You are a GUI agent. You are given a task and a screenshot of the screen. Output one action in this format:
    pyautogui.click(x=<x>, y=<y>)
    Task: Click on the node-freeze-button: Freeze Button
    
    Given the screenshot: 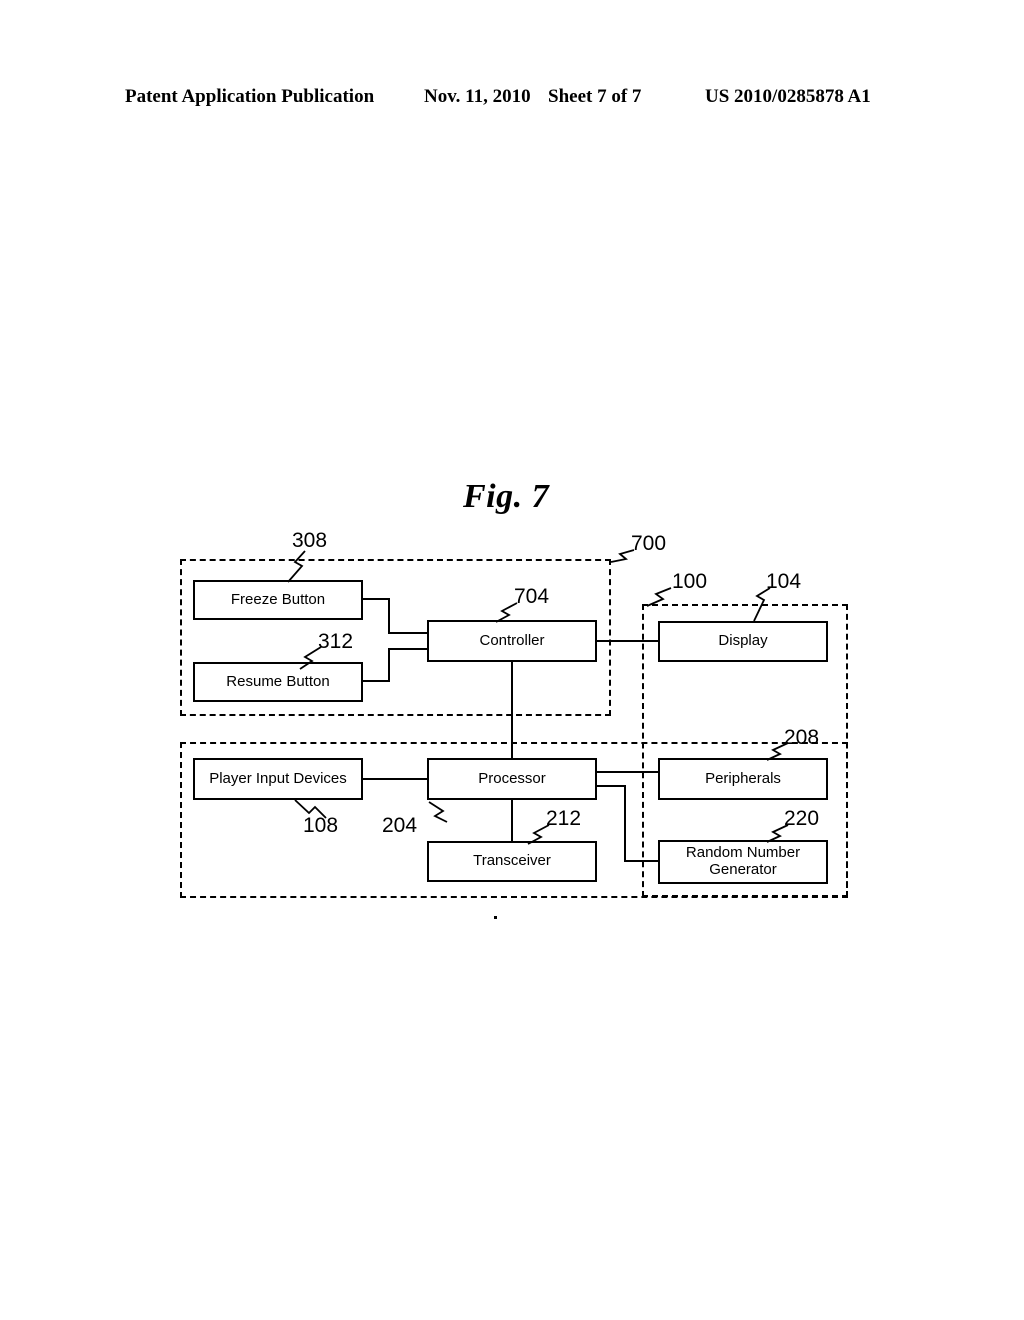 What is the action you would take?
    pyautogui.click(x=278, y=600)
    